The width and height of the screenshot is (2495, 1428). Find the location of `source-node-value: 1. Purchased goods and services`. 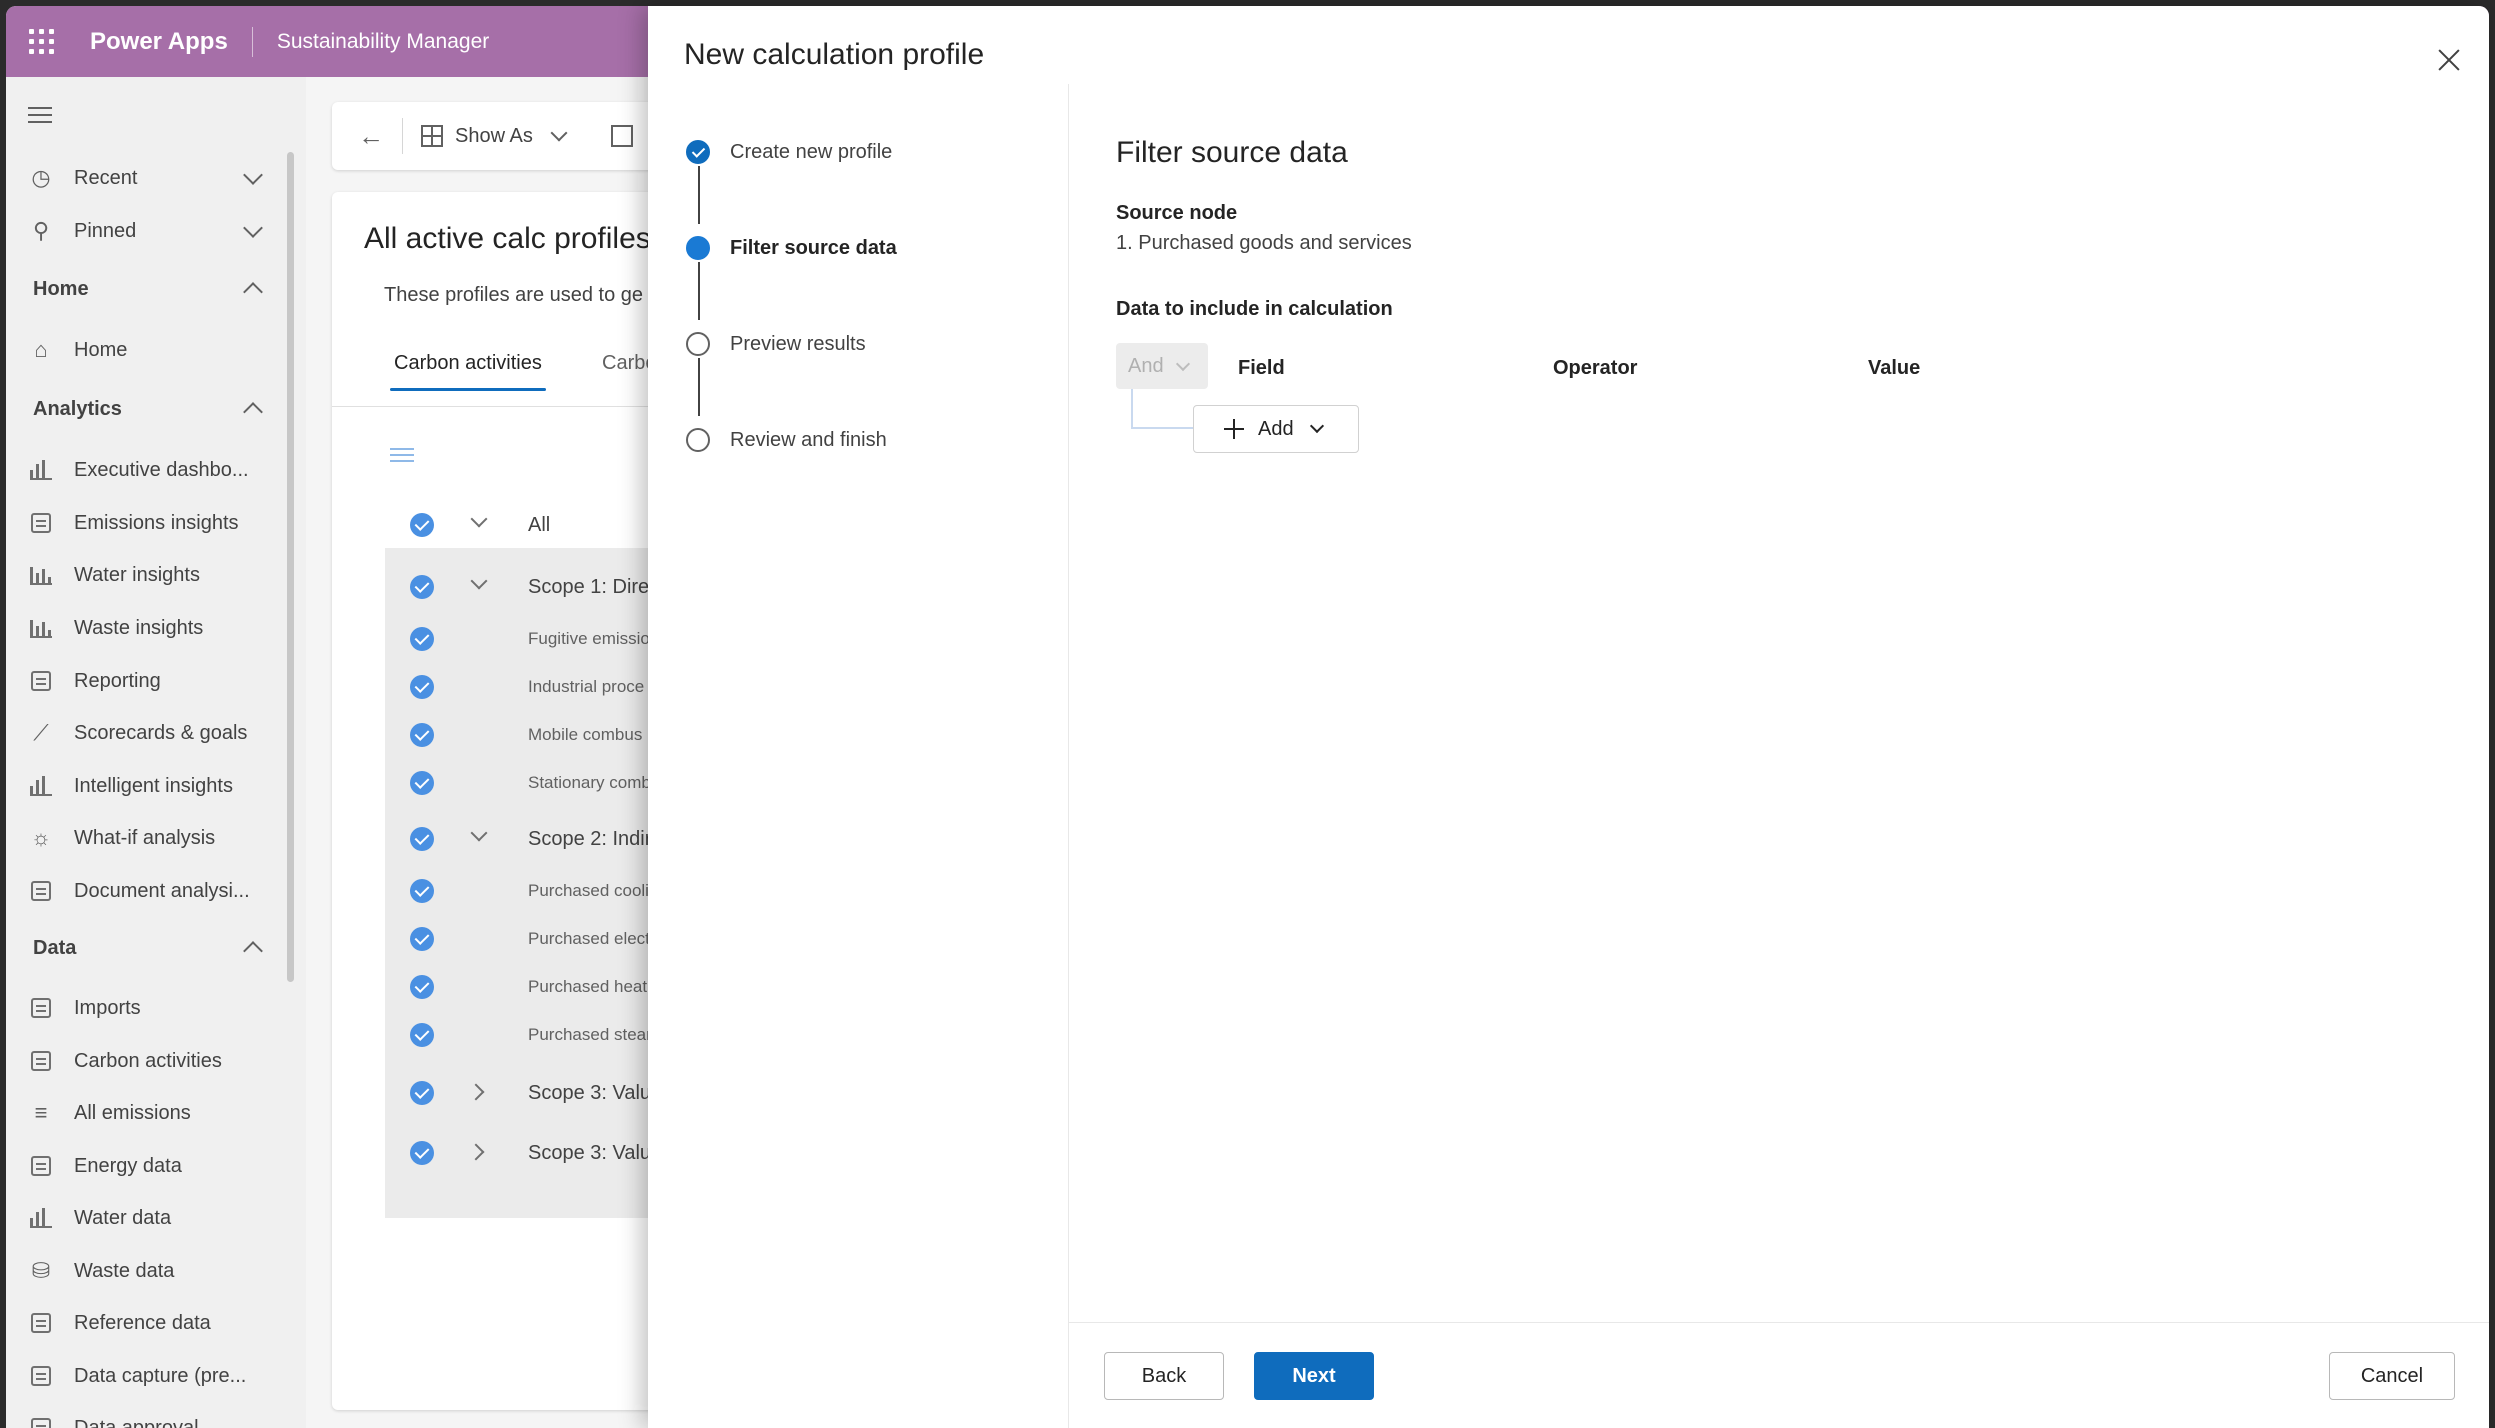

source-node-value: 1. Purchased goods and services is located at coordinates (1264, 243).